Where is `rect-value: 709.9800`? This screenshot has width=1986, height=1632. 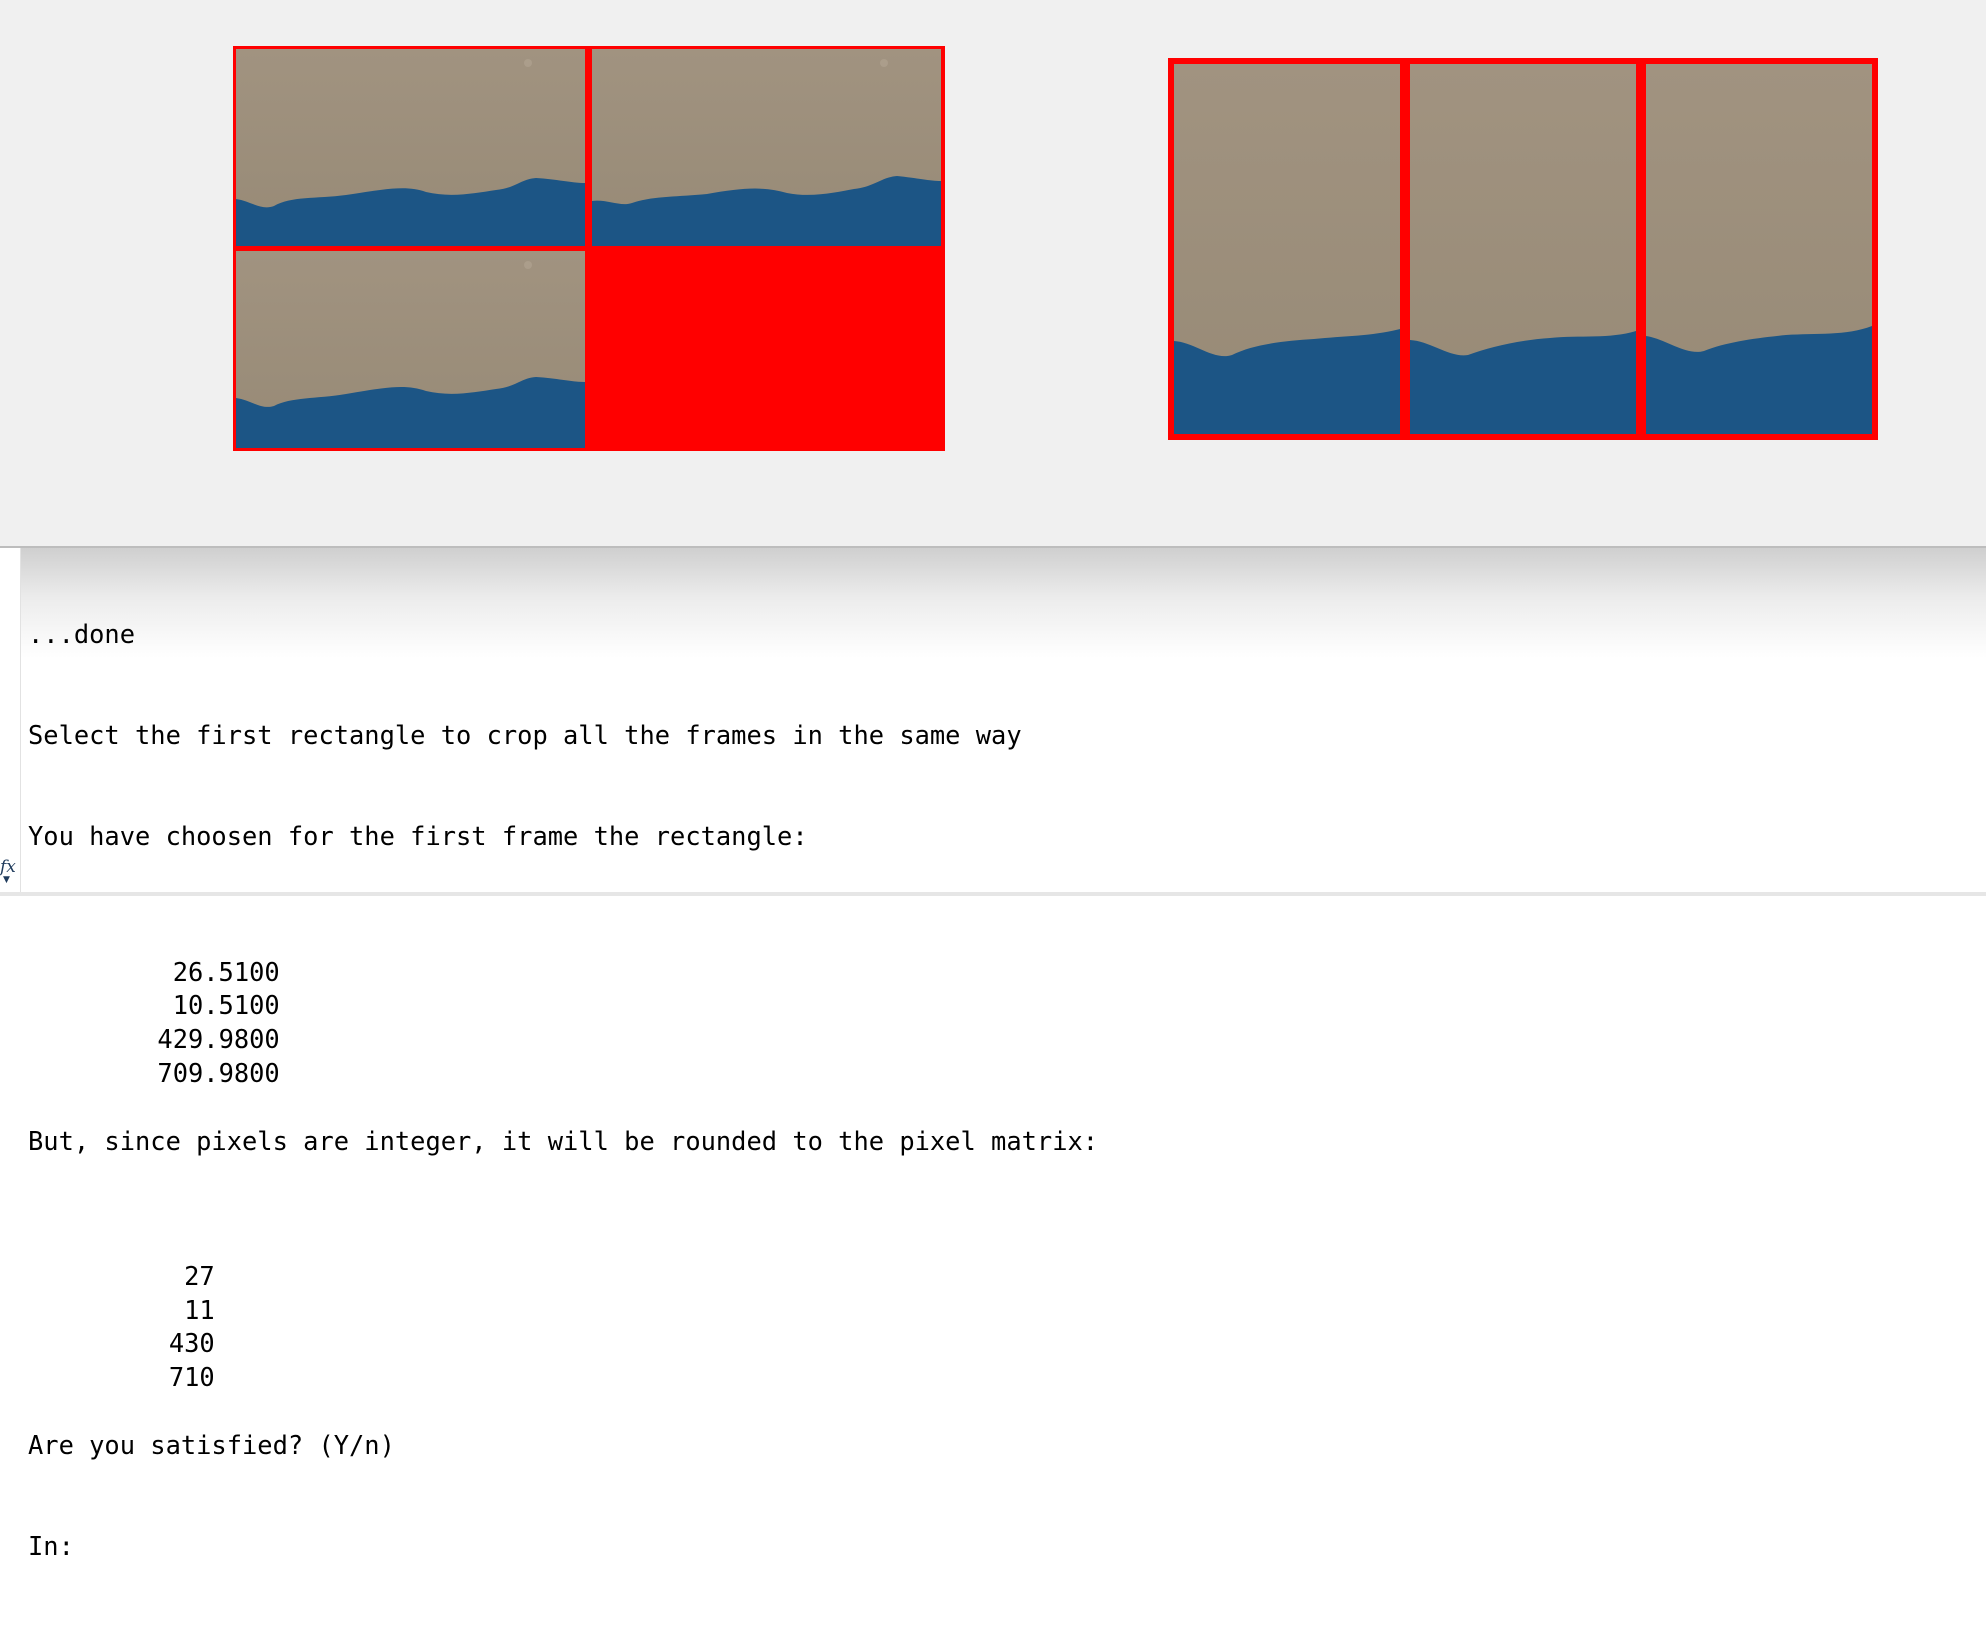
rect-value: 709.9800 is located at coordinates (218, 1072).